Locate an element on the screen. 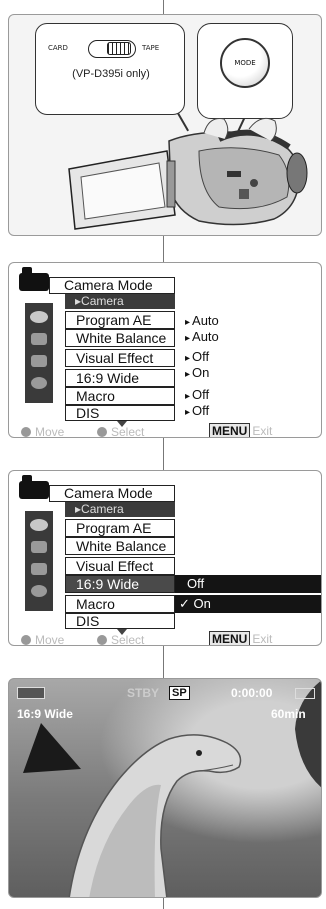 The width and height of the screenshot is (326, 909). stby-status: STBY is located at coordinates (143, 693).